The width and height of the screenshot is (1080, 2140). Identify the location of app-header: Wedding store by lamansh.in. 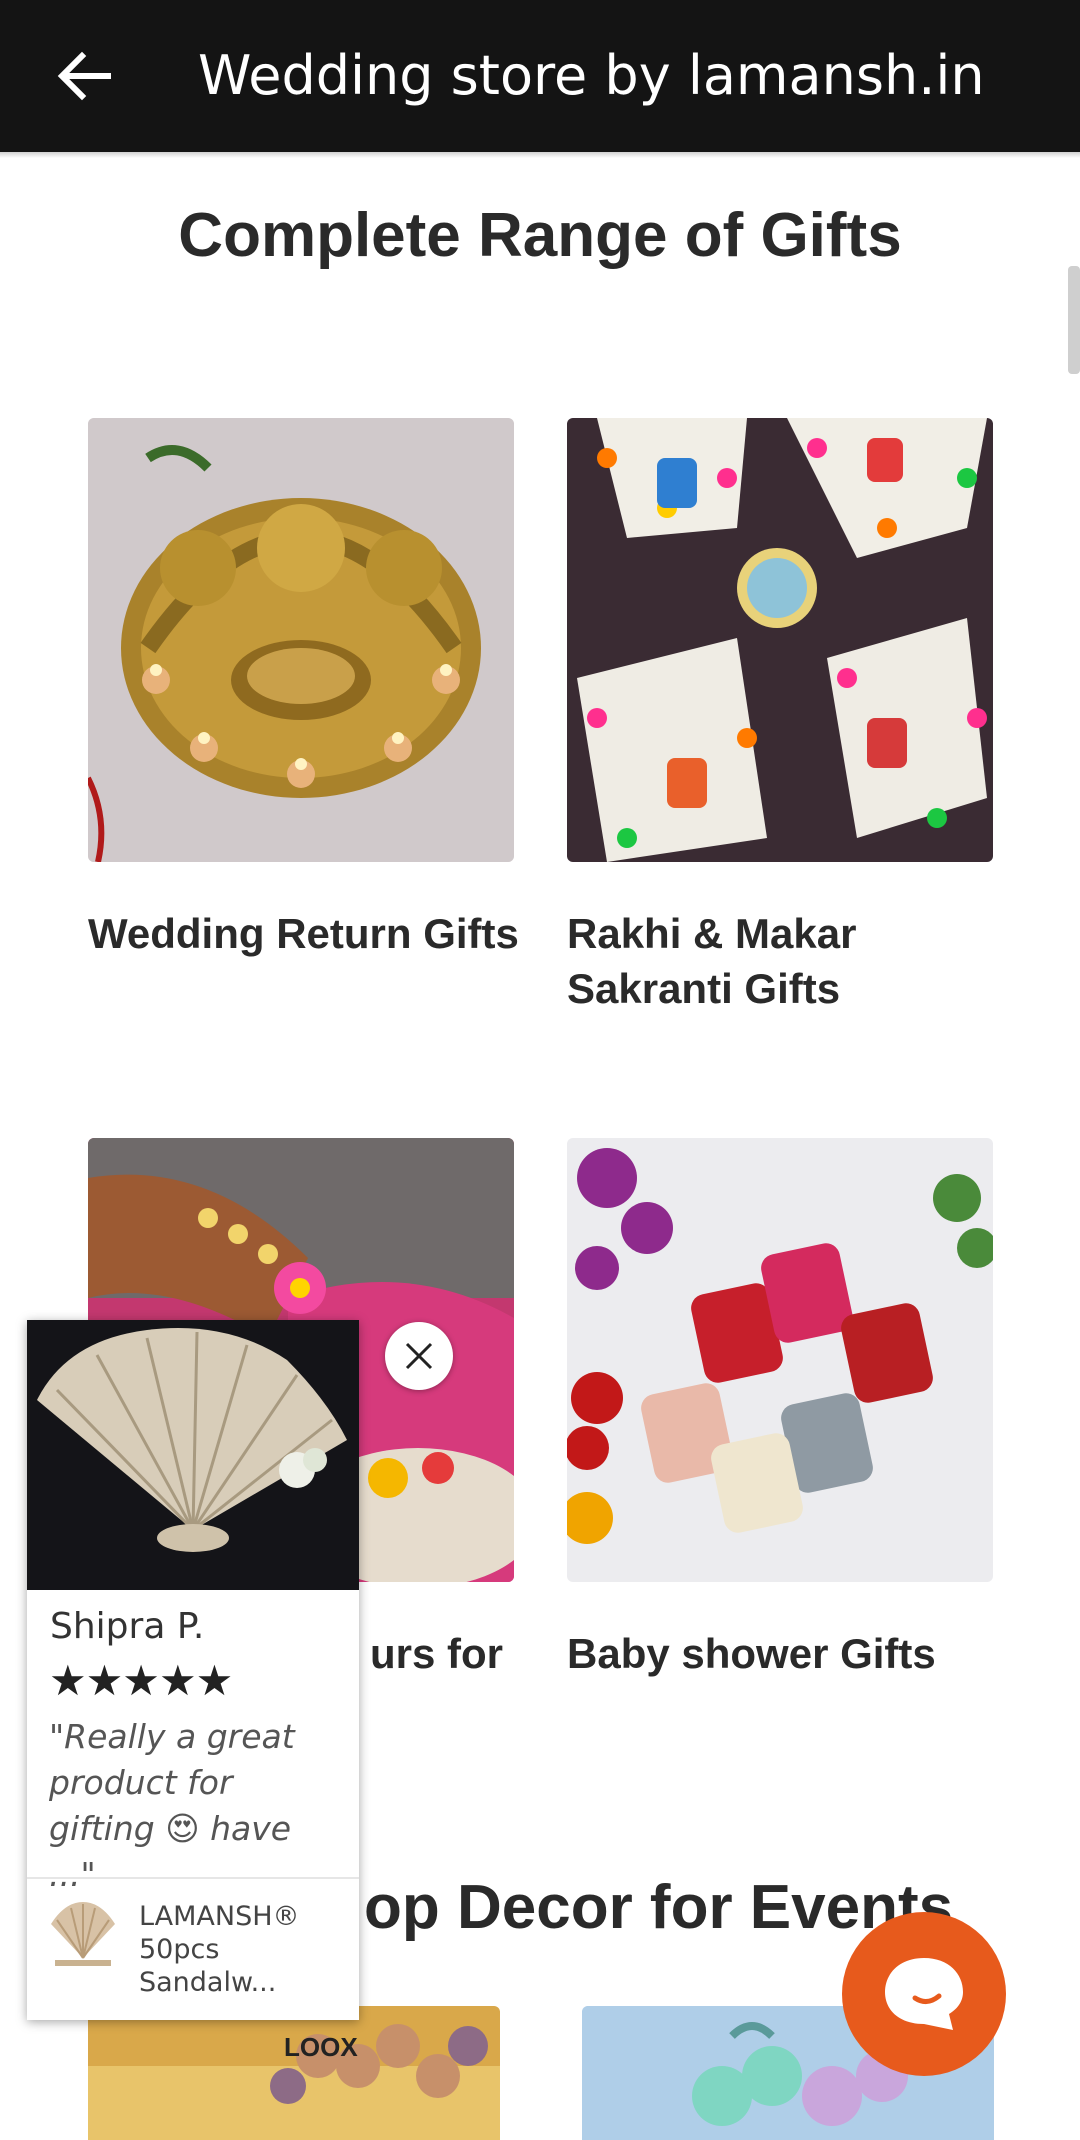
(540, 76).